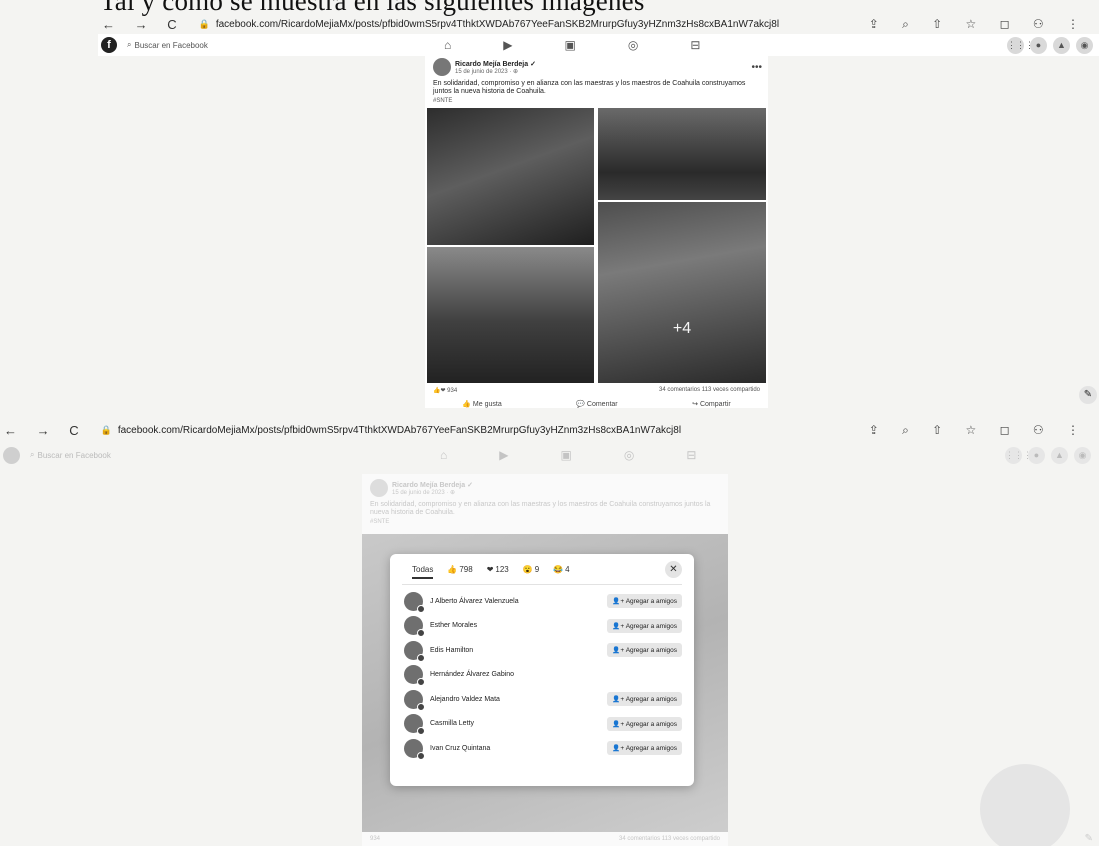  Describe the element at coordinates (518, 650) in the screenshot. I see `person-name: Edis Hamilton` at that location.